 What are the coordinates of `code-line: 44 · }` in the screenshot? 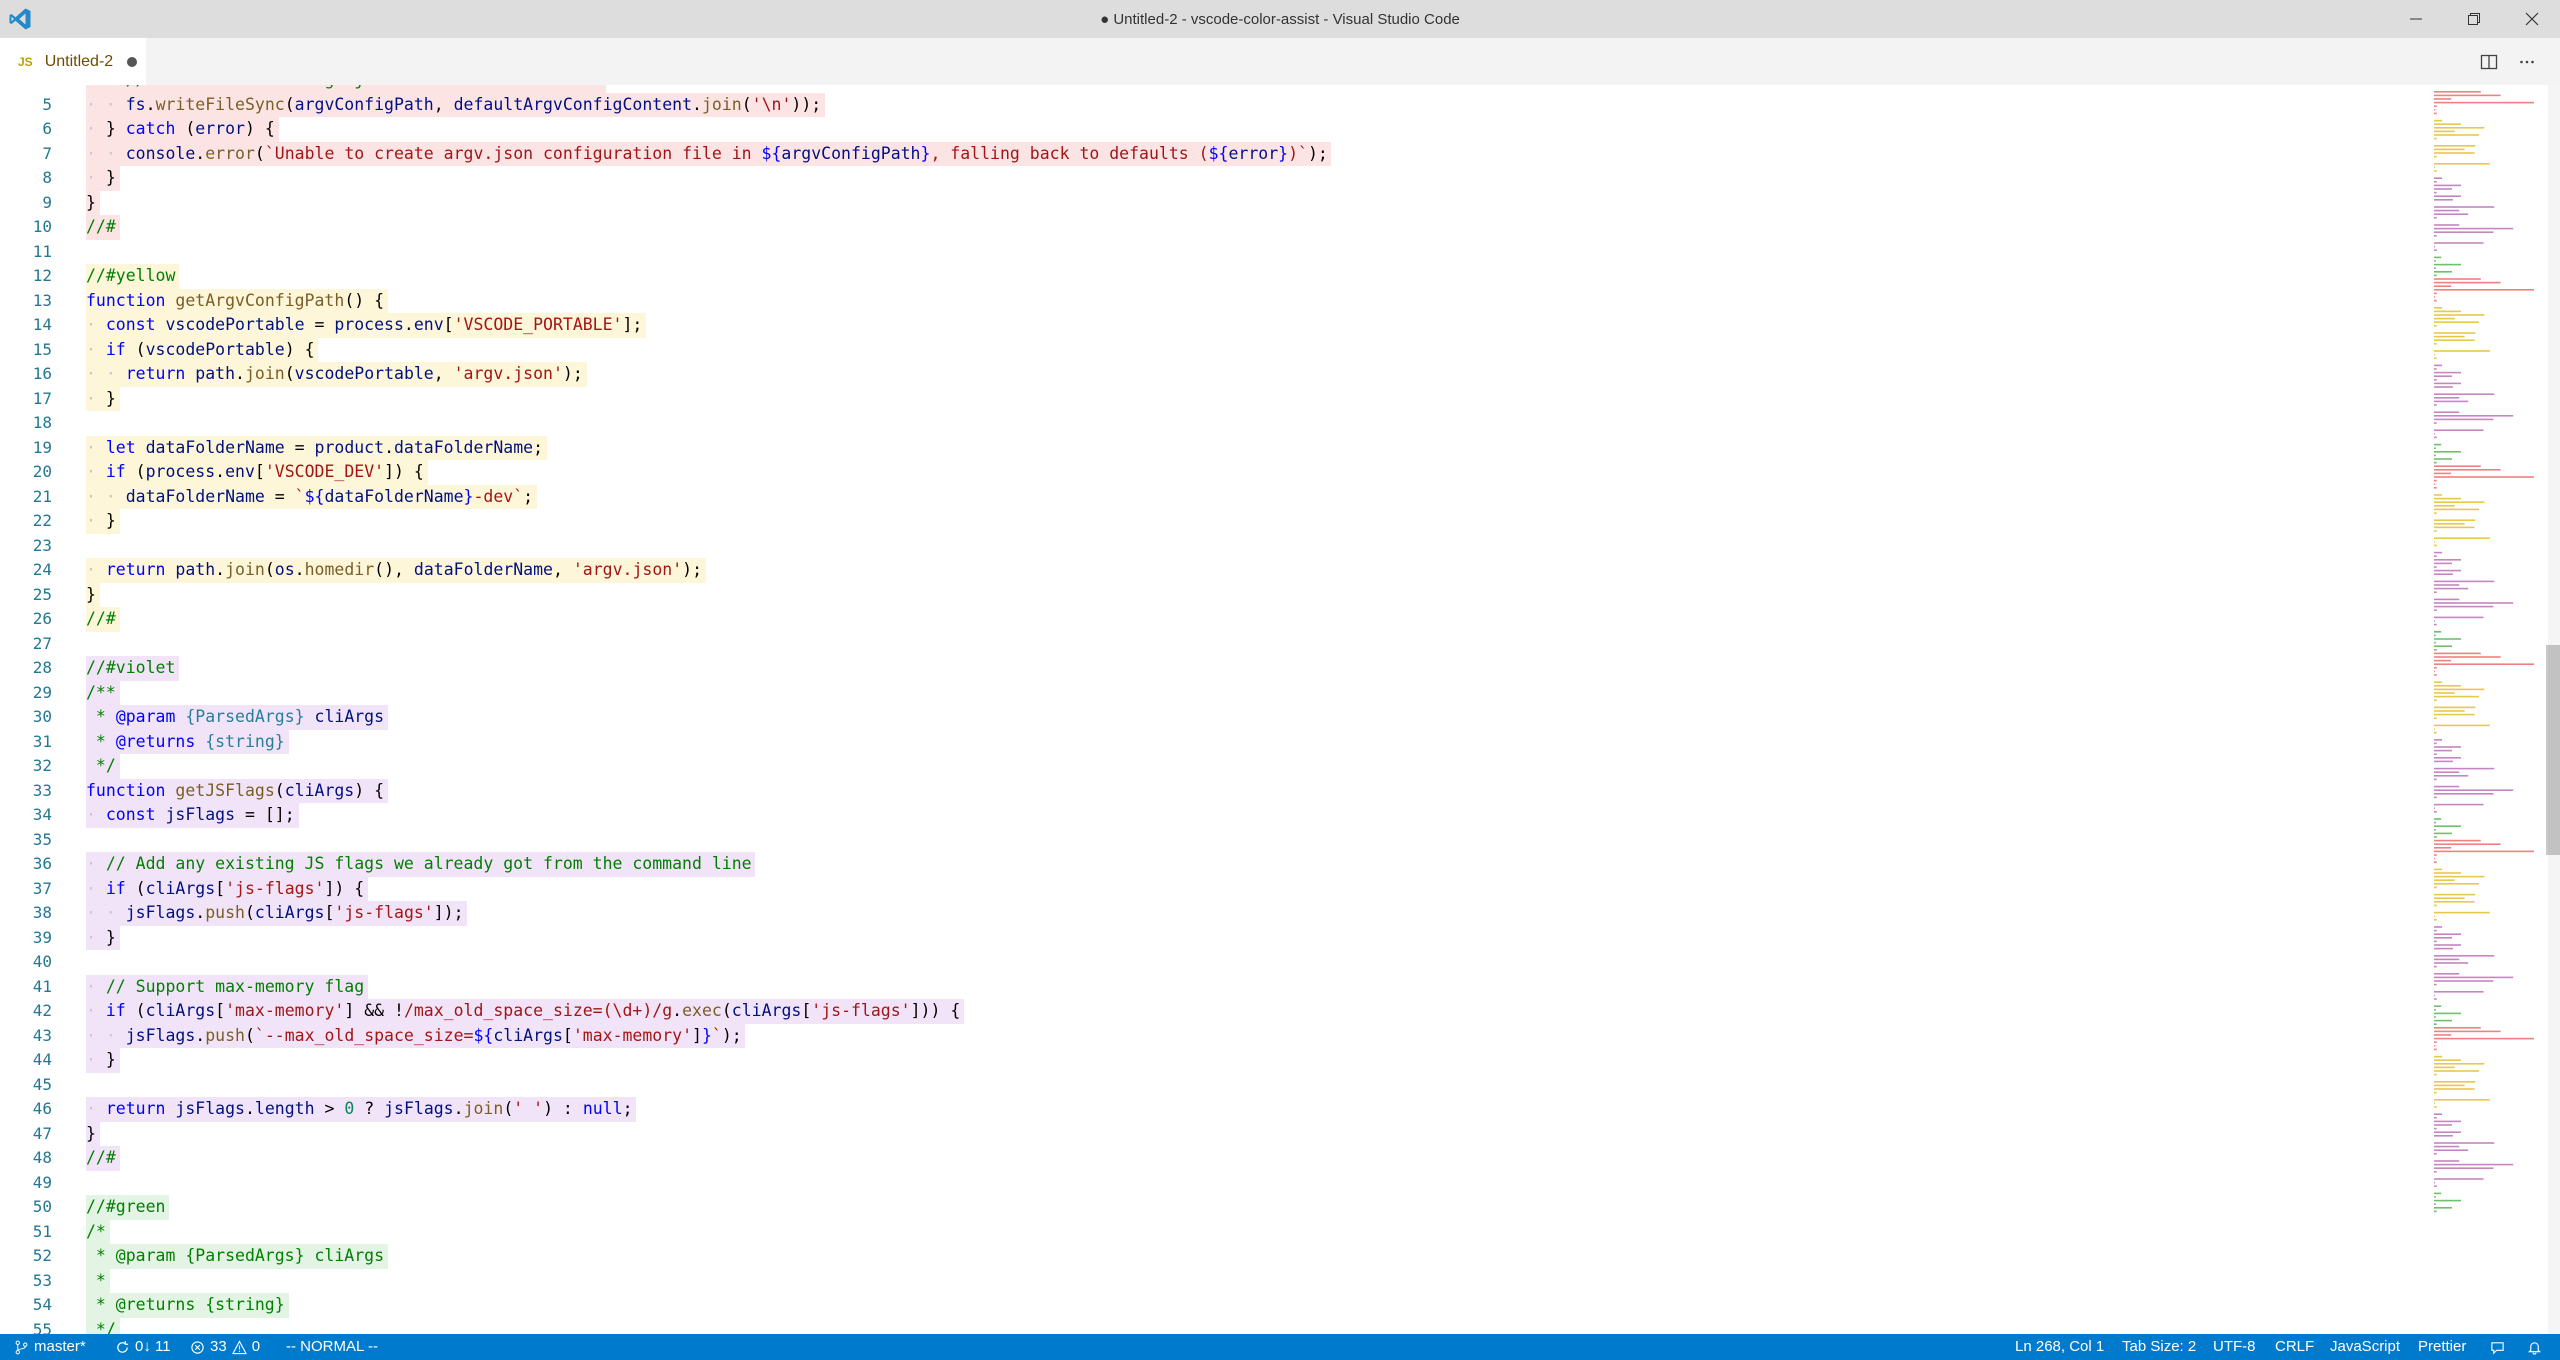 It's located at (1210, 1060).